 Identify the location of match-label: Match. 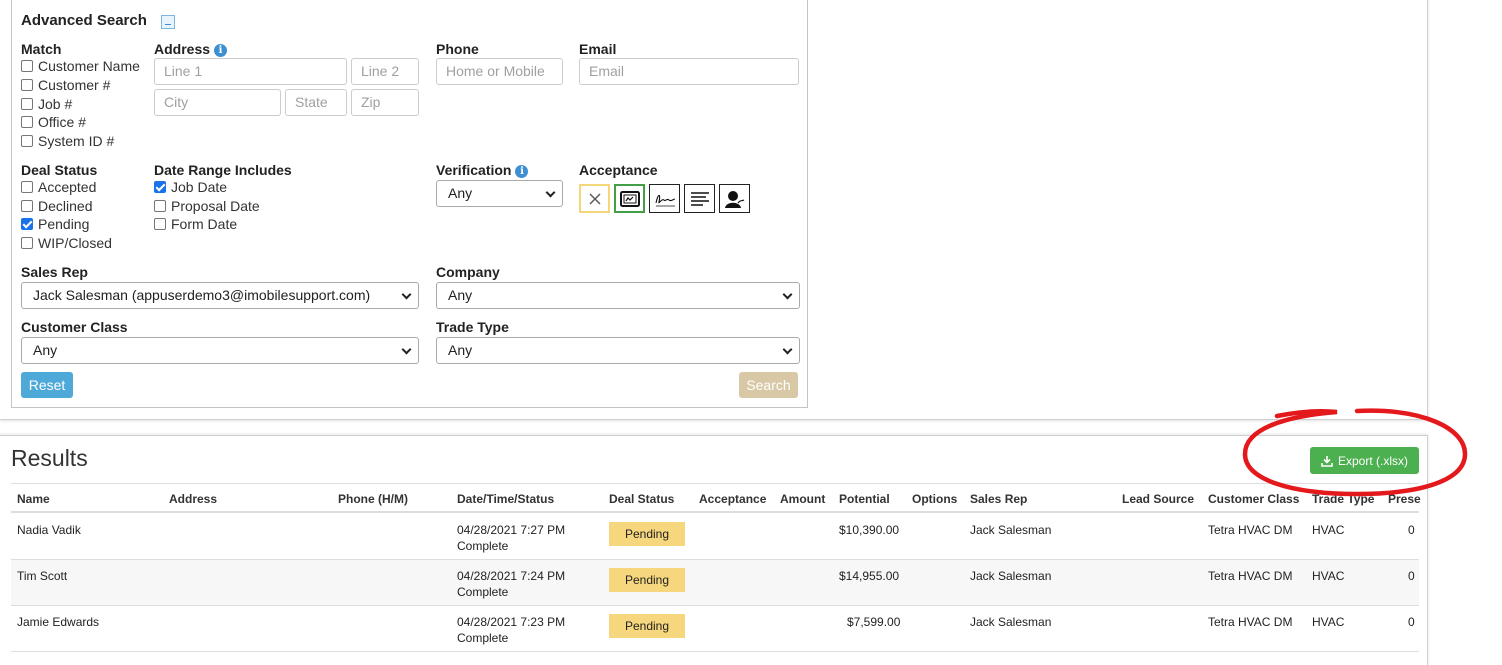
(41, 49).